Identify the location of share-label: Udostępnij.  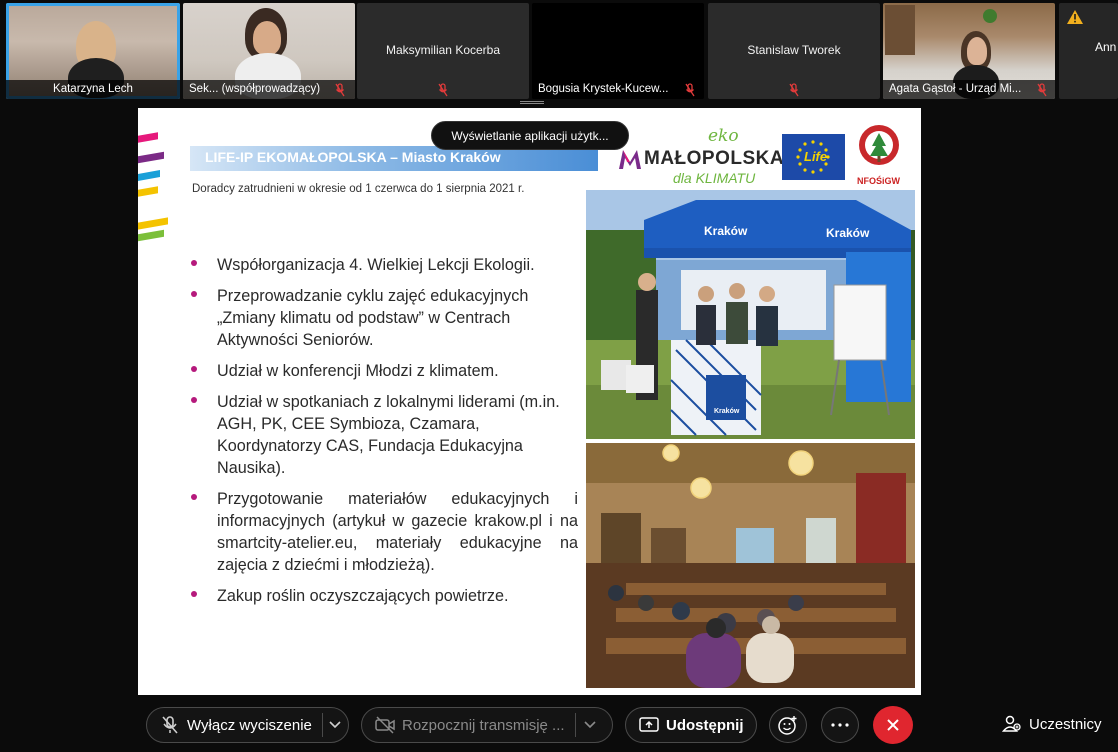
(705, 725).